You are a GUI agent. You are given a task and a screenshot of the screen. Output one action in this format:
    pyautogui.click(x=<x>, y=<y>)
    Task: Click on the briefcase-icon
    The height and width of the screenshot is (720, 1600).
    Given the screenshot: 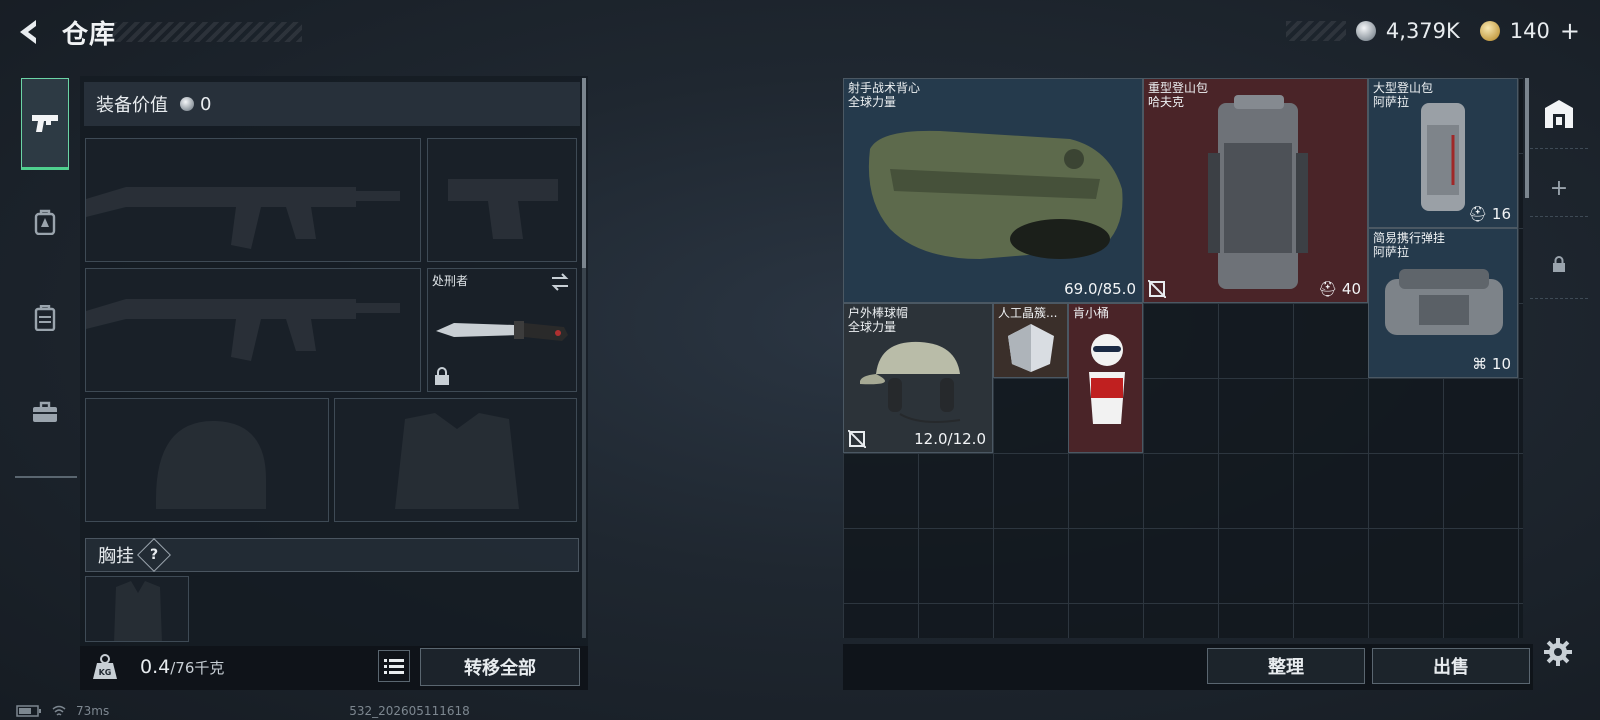 What is the action you would take?
    pyautogui.click(x=45, y=411)
    